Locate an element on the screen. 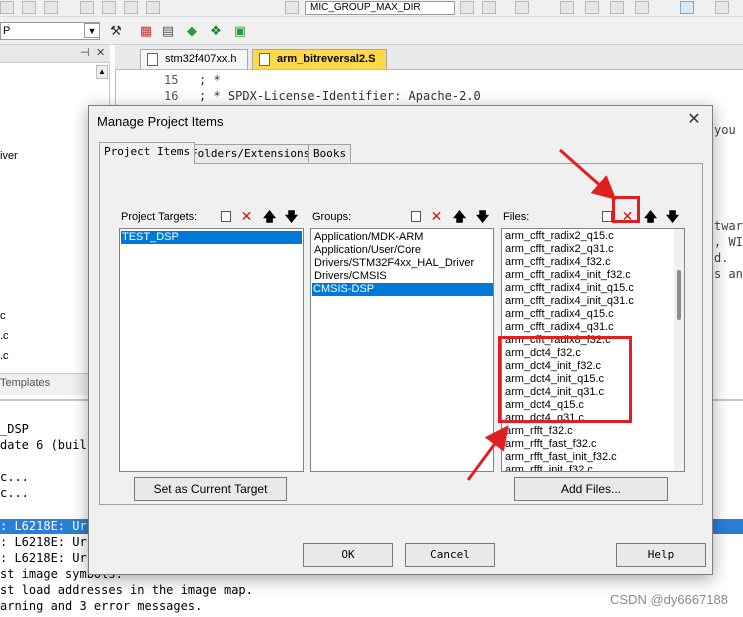 This screenshot has height=617, width=743. arrow-to-files is located at coordinates (487, 453).